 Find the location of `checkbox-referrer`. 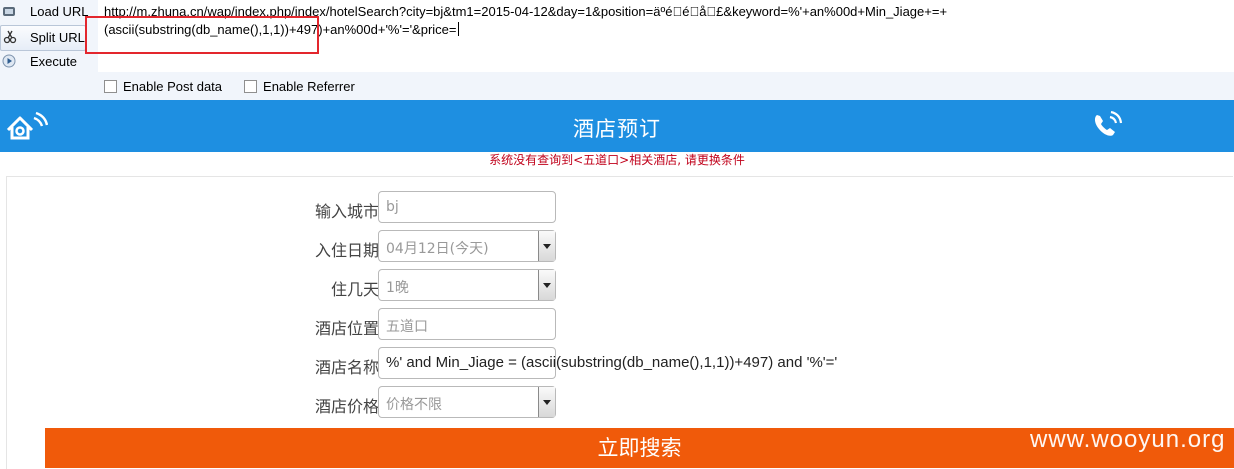

checkbox-referrer is located at coordinates (251, 86).